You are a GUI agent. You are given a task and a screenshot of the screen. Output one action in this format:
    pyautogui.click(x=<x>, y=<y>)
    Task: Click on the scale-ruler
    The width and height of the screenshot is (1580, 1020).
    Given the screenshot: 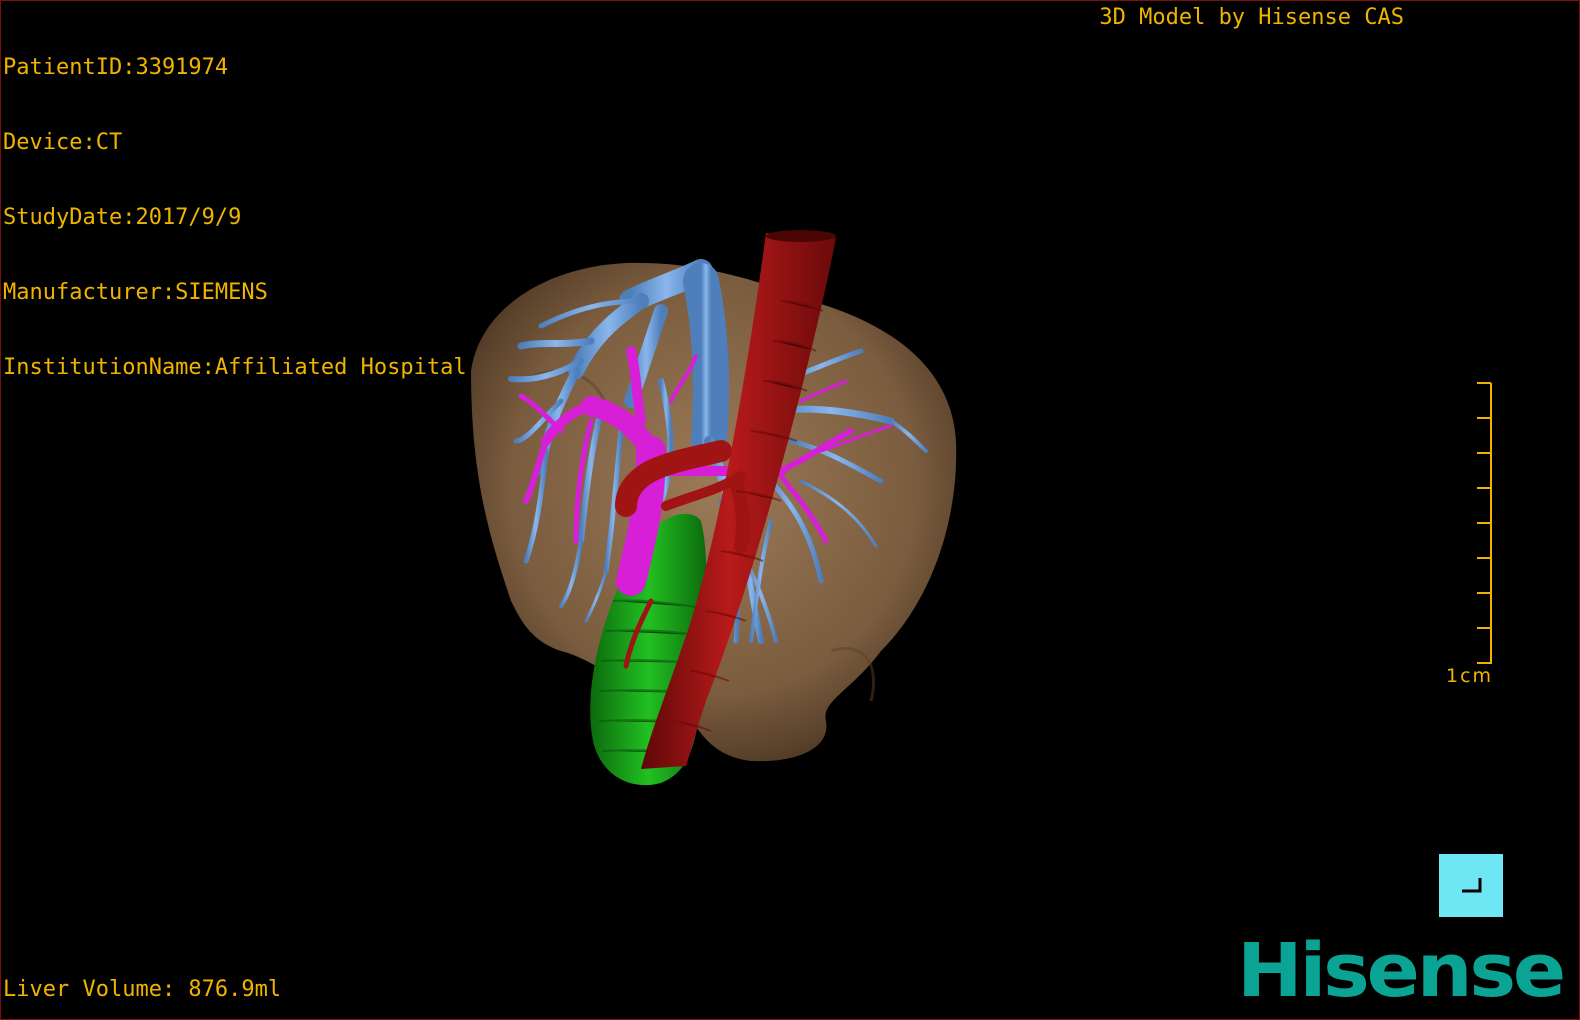 What is the action you would take?
    pyautogui.click(x=1484, y=523)
    